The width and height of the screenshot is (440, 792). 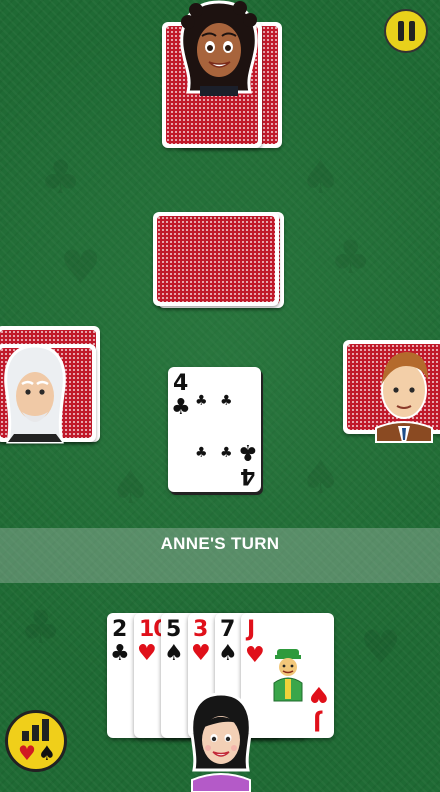 What do you see at coordinates (404, 397) in the screenshot?
I see `right-opponent-avatar` at bounding box center [404, 397].